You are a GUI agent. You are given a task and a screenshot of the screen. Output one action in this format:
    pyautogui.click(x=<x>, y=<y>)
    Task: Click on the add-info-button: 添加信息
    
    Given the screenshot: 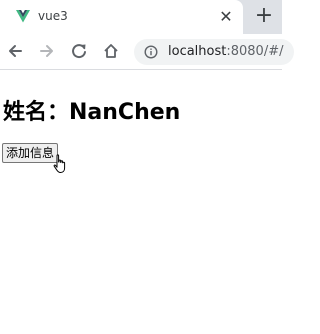 What is the action you would take?
    pyautogui.click(x=30, y=153)
    